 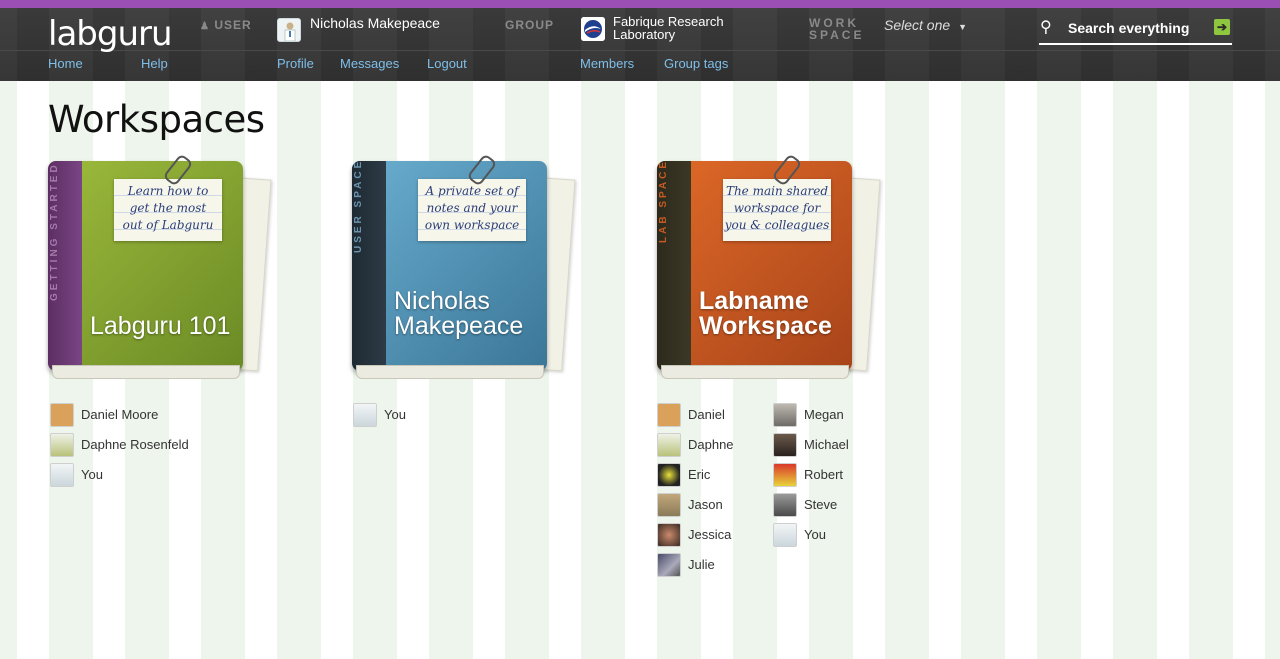 I want to click on search-bar: ⚲ Search everything ➔, so click(x=1135, y=31).